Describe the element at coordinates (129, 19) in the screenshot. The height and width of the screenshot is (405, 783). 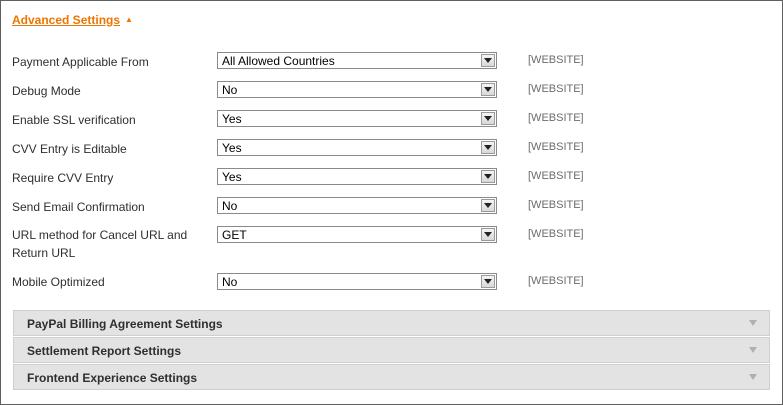
I see `collapse-arrow-icon: ▲` at that location.